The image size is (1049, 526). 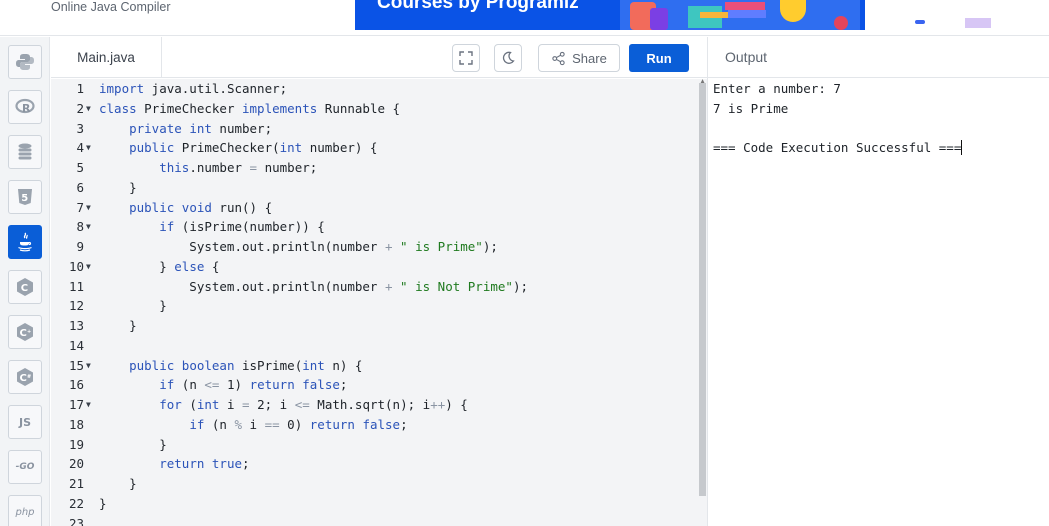 I want to click on output-line: === Code Execution Successful ===, so click(x=838, y=148).